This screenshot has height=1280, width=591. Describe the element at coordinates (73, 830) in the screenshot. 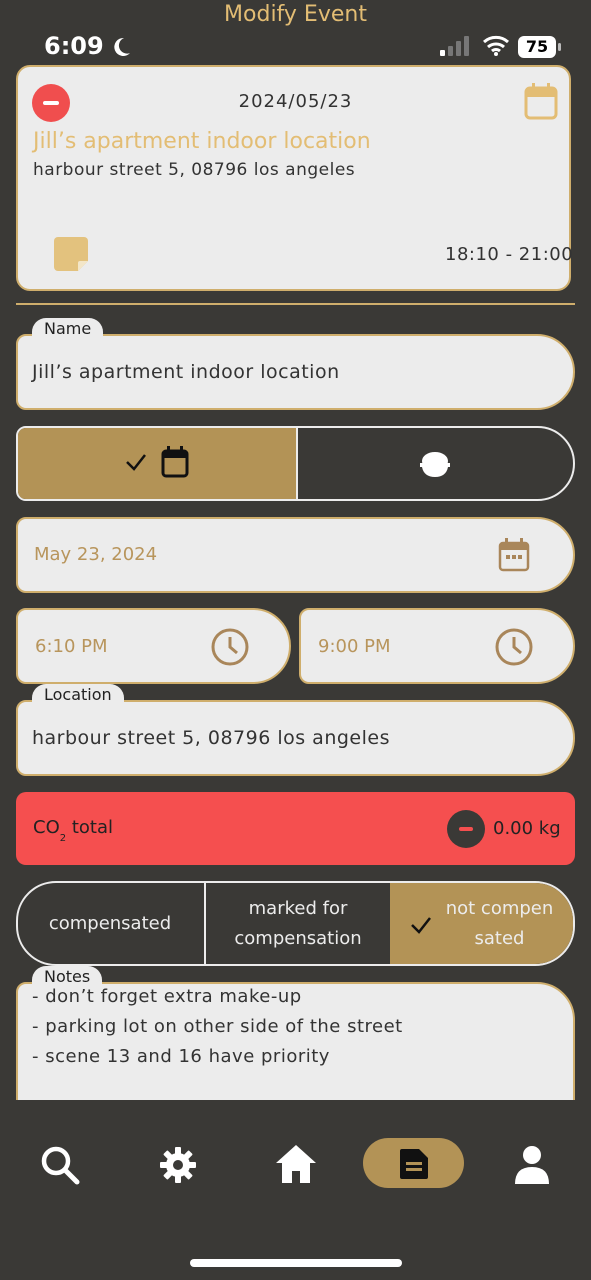

I see `co2-label: CO2 total` at that location.